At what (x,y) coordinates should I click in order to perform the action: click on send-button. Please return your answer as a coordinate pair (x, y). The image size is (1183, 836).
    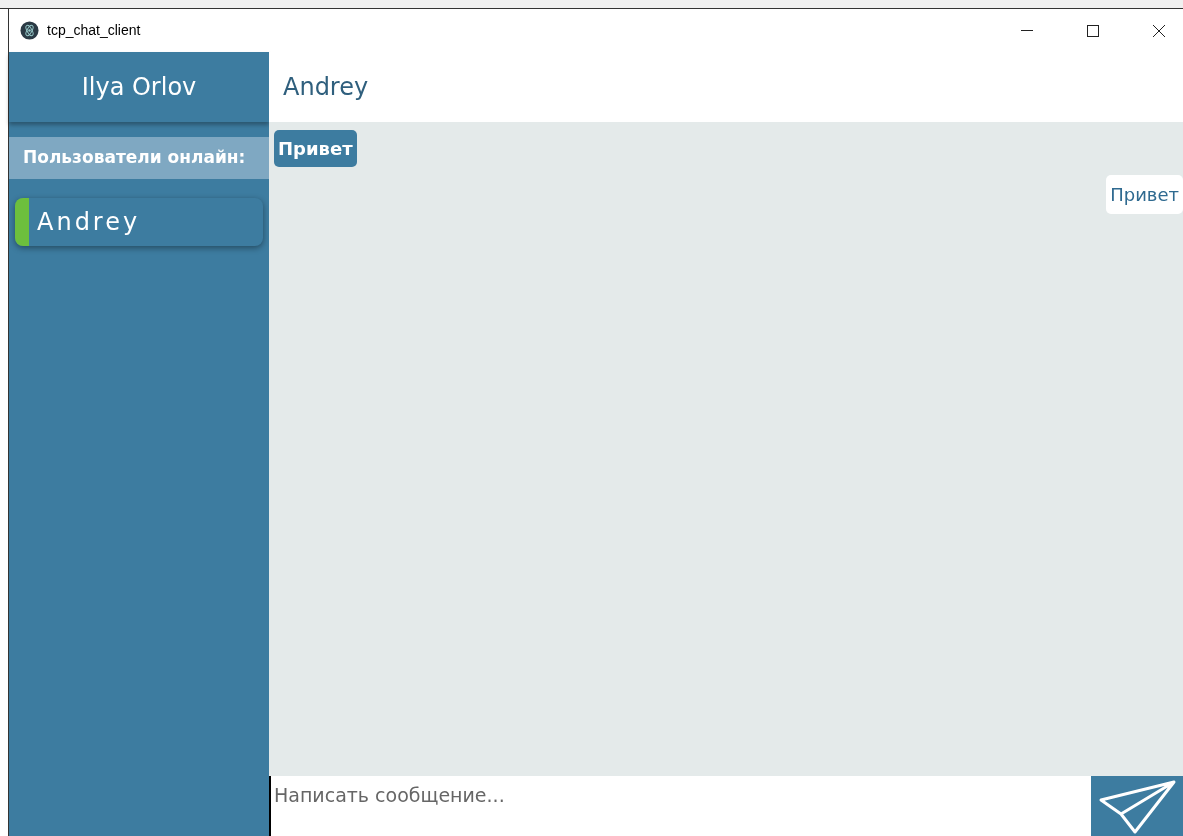
    Looking at the image, I should click on (1137, 806).